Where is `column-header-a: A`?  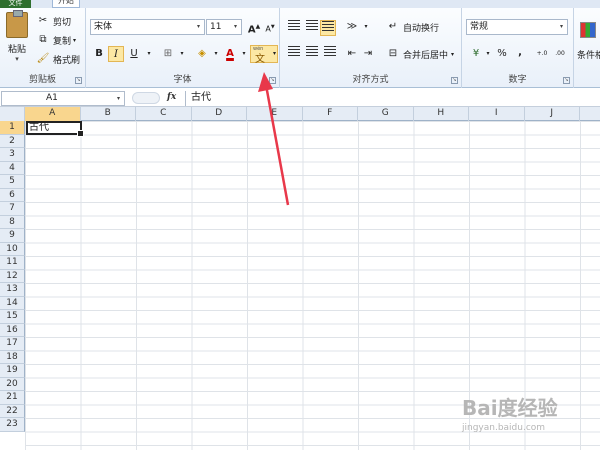
column-header-a: A is located at coordinates (53, 114).